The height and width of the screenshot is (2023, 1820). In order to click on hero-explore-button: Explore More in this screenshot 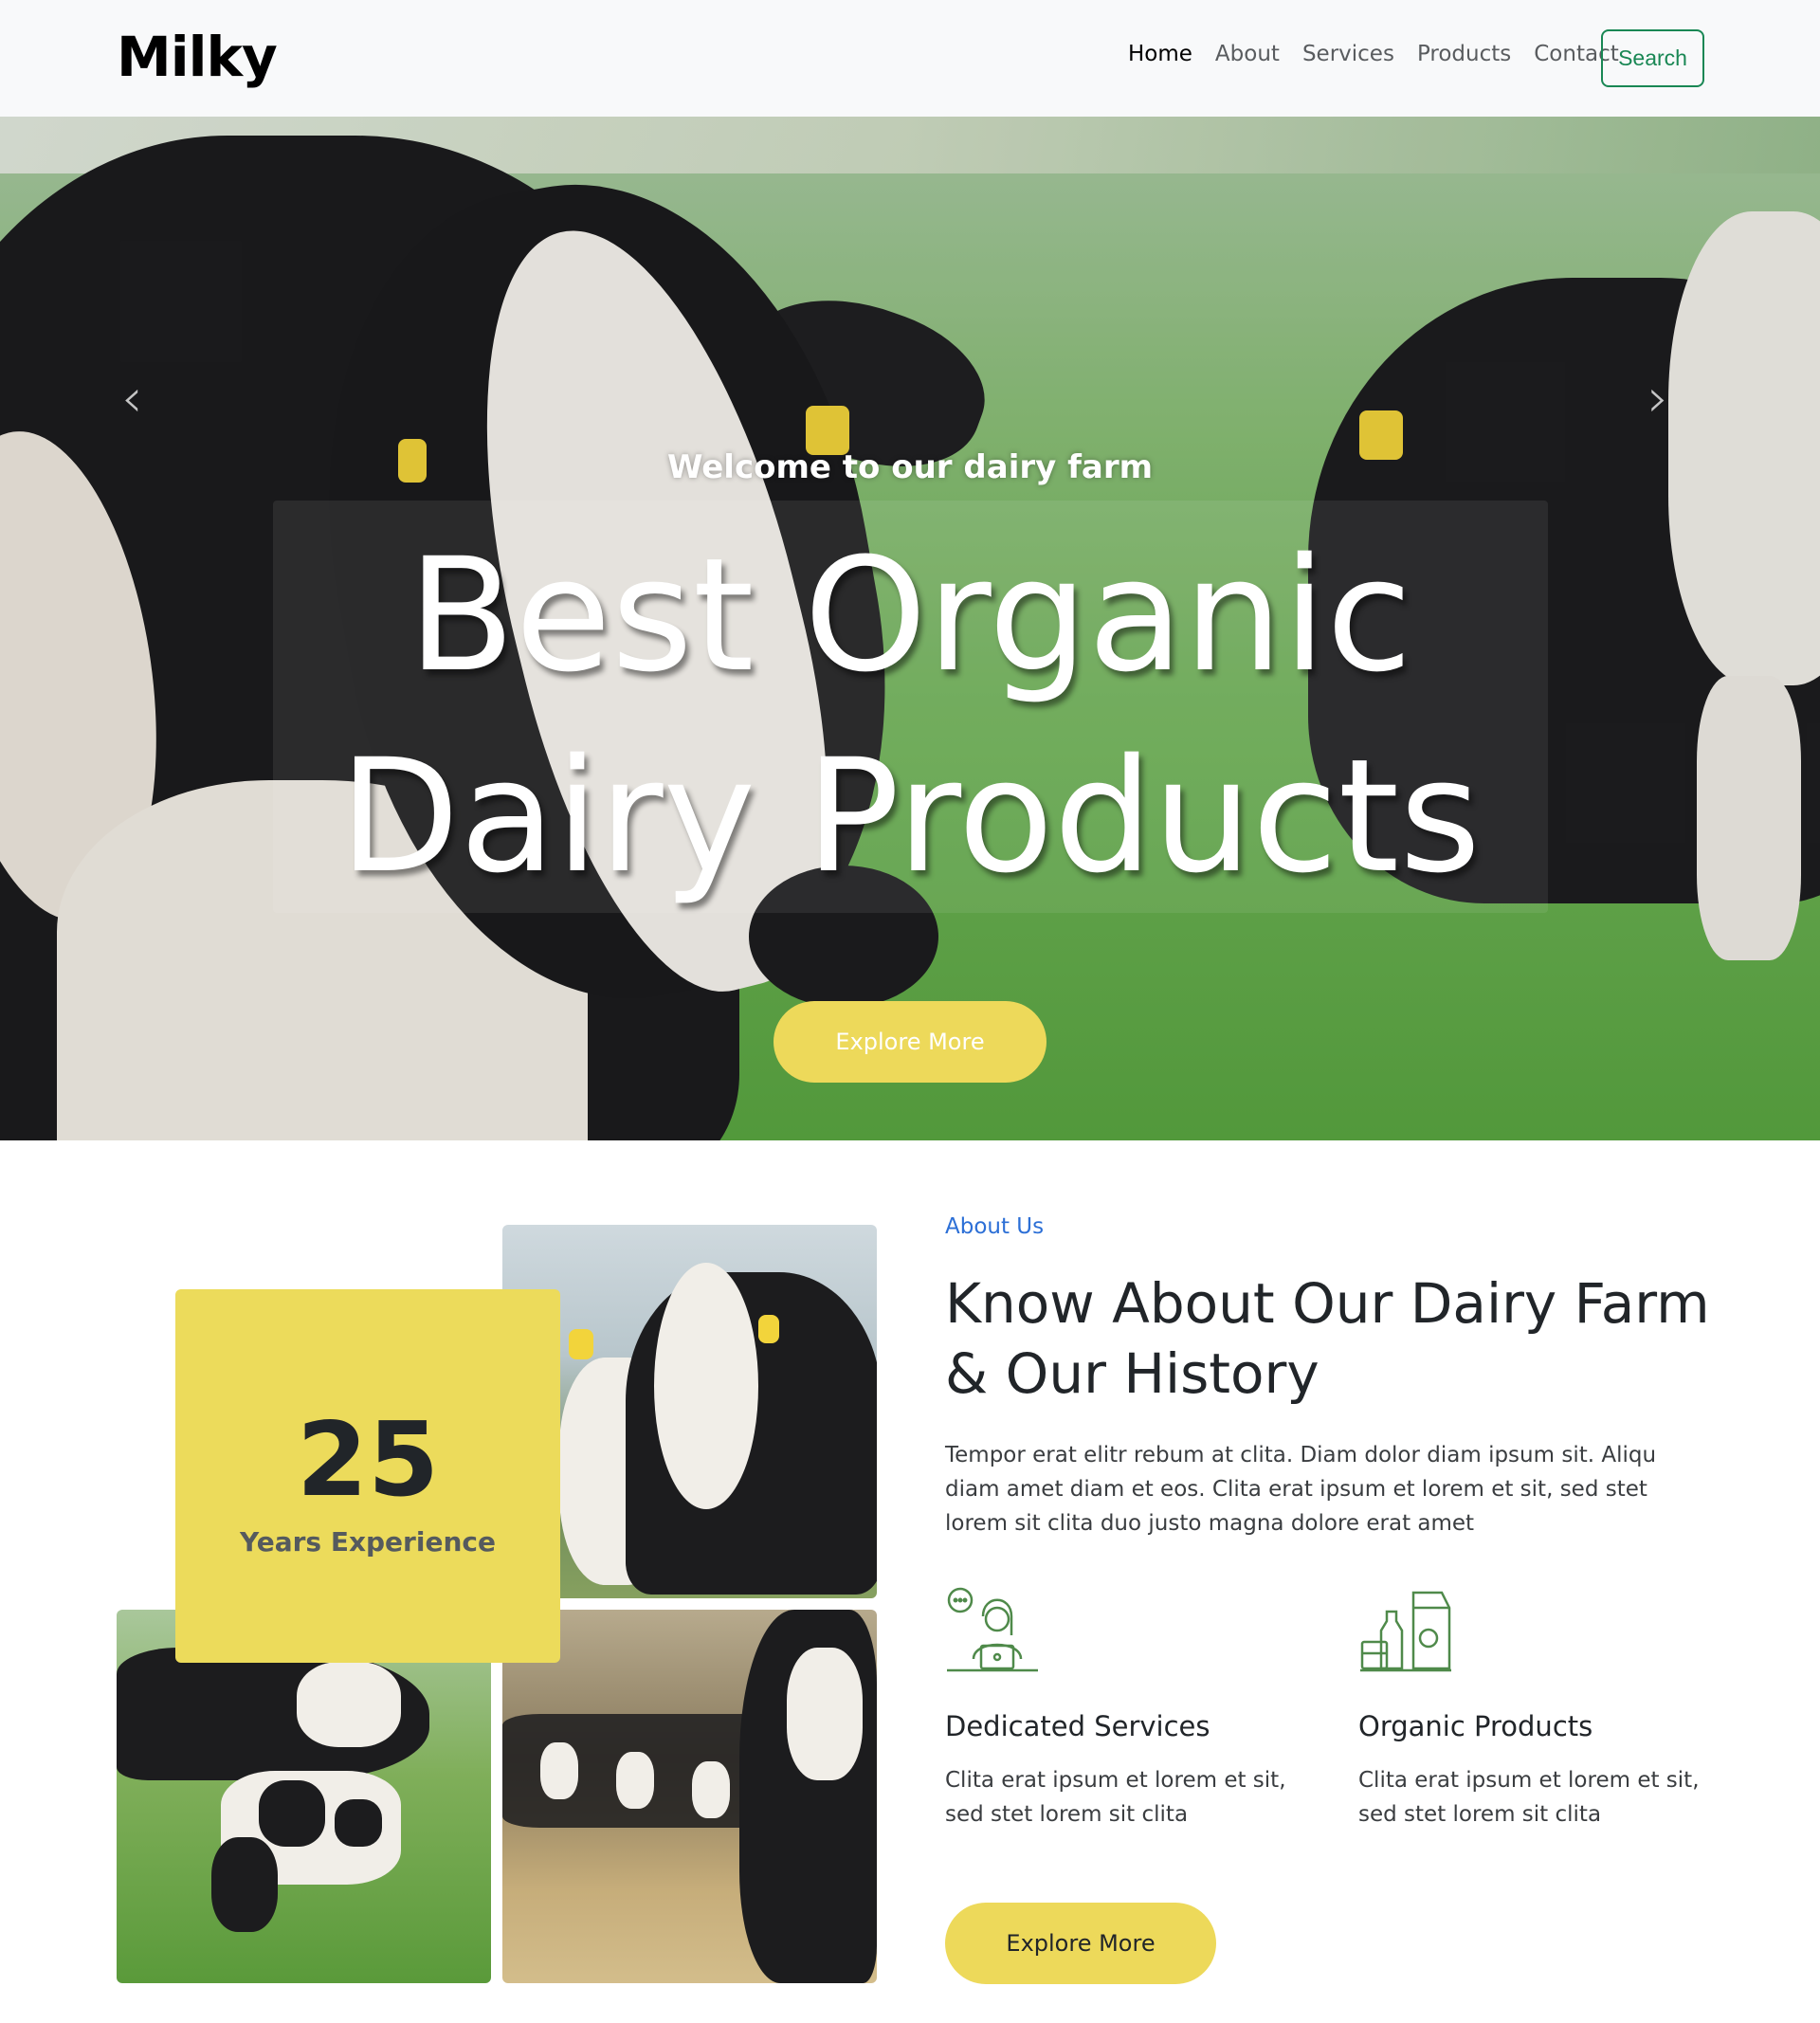, I will do `click(910, 1042)`.